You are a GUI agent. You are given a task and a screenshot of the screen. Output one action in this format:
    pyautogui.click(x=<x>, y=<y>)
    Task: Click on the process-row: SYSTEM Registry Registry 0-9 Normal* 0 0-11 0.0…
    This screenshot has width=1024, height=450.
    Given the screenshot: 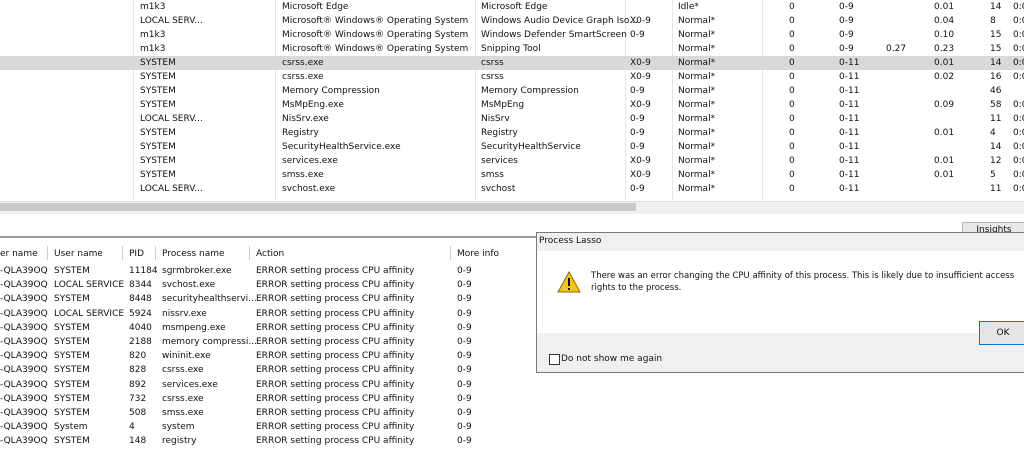 What is the action you would take?
    pyautogui.click(x=512, y=133)
    